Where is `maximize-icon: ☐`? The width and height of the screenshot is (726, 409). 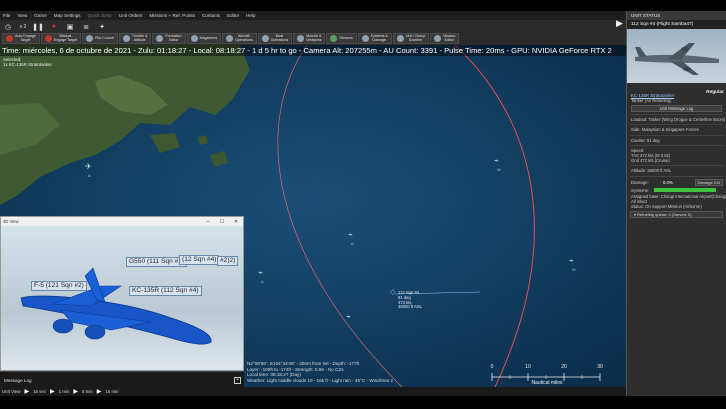 maximize-icon: ☐ is located at coordinates (222, 222).